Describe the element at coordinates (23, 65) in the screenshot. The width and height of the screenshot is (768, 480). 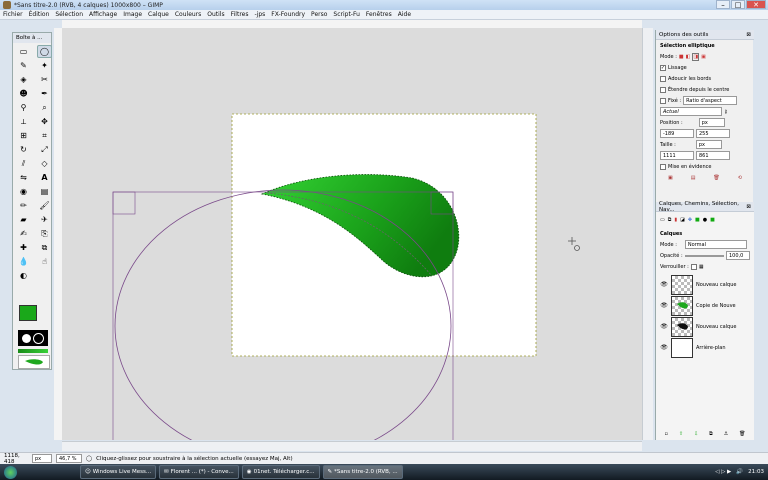
I see `free-select-icon: ✎` at that location.